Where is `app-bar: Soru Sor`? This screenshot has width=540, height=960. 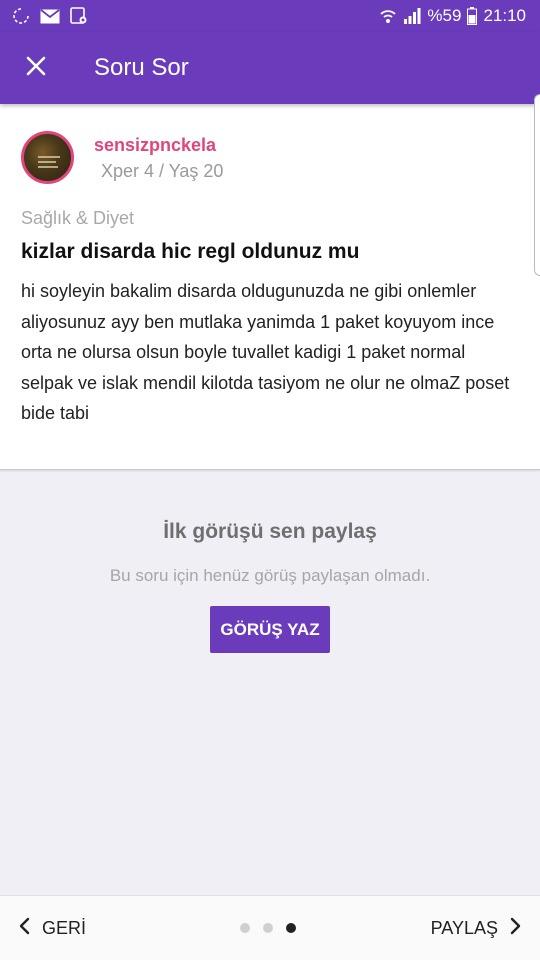
app-bar: Soru Sor is located at coordinates (270, 68).